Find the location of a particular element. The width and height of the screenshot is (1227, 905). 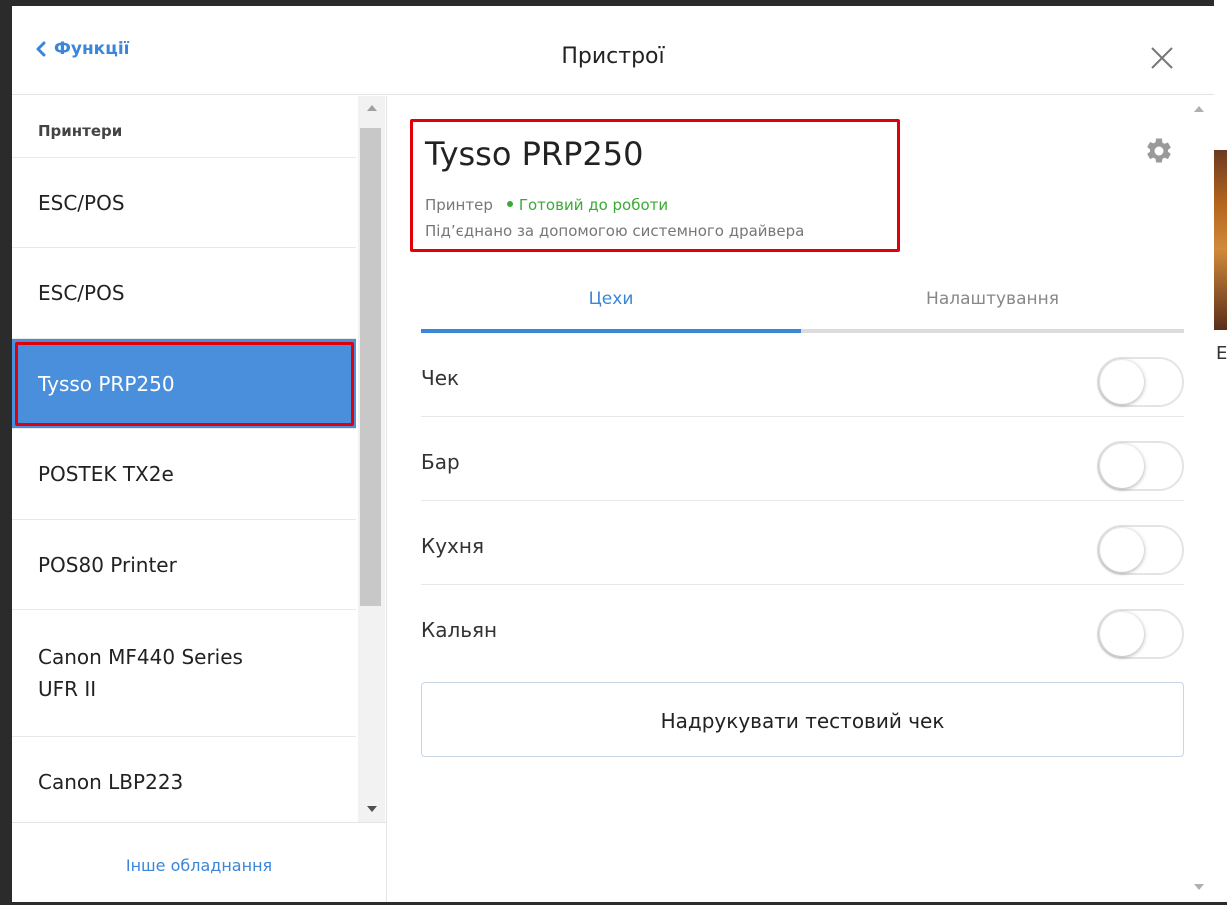

close-icon is located at coordinates (1162, 58).